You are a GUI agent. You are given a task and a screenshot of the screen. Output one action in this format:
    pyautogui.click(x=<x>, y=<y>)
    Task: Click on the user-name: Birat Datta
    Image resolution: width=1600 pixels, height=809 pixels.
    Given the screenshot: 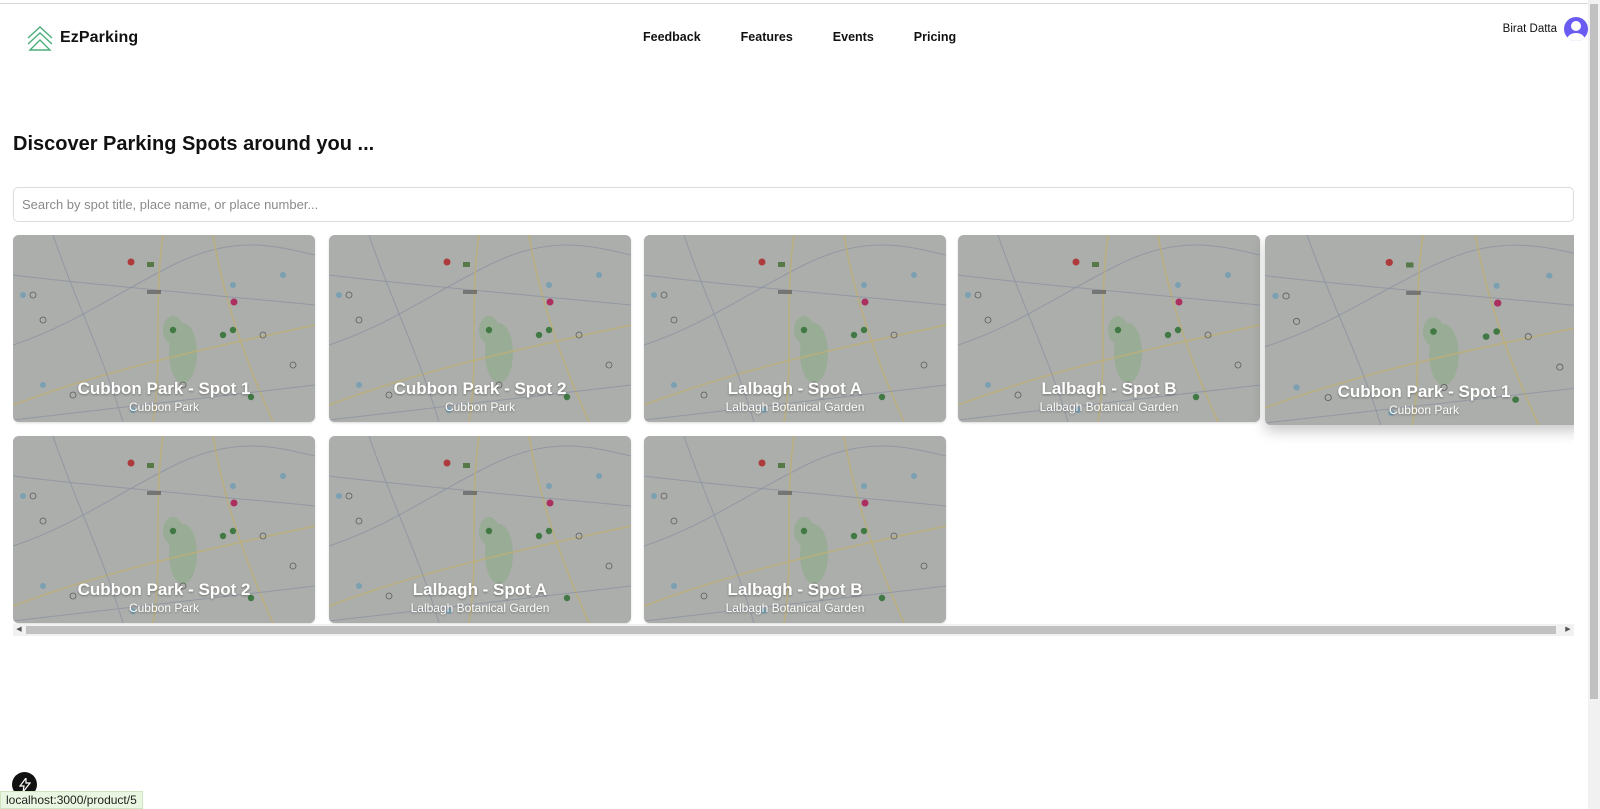 What is the action you would take?
    pyautogui.click(x=1529, y=29)
    